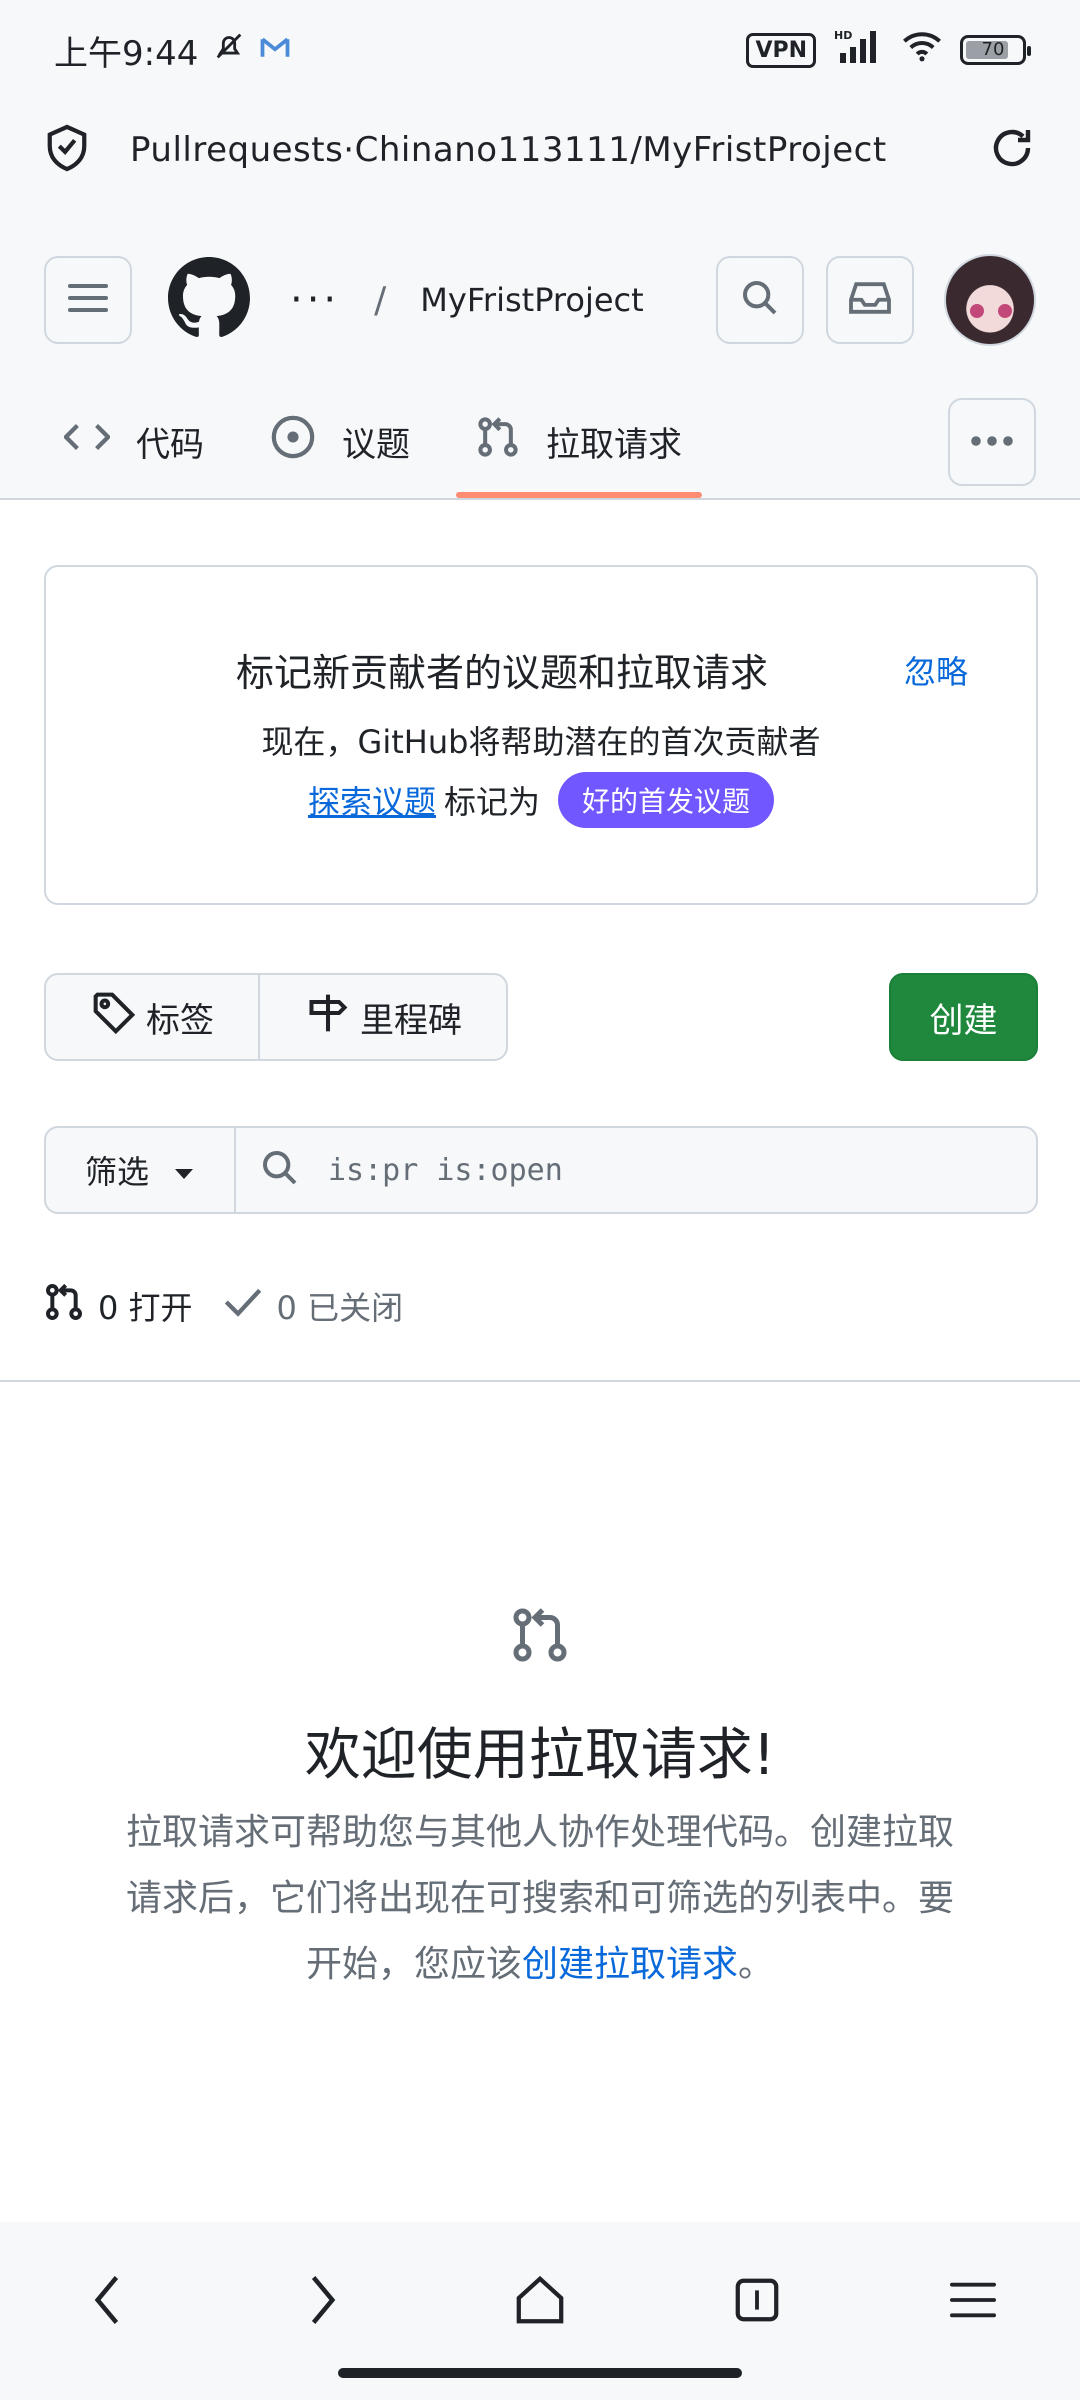 The height and width of the screenshot is (2400, 1080). I want to click on home-icon, so click(540, 2302).